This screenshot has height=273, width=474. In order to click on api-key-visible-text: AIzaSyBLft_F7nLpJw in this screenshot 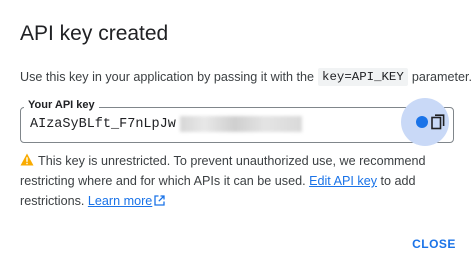, I will do `click(103, 124)`.